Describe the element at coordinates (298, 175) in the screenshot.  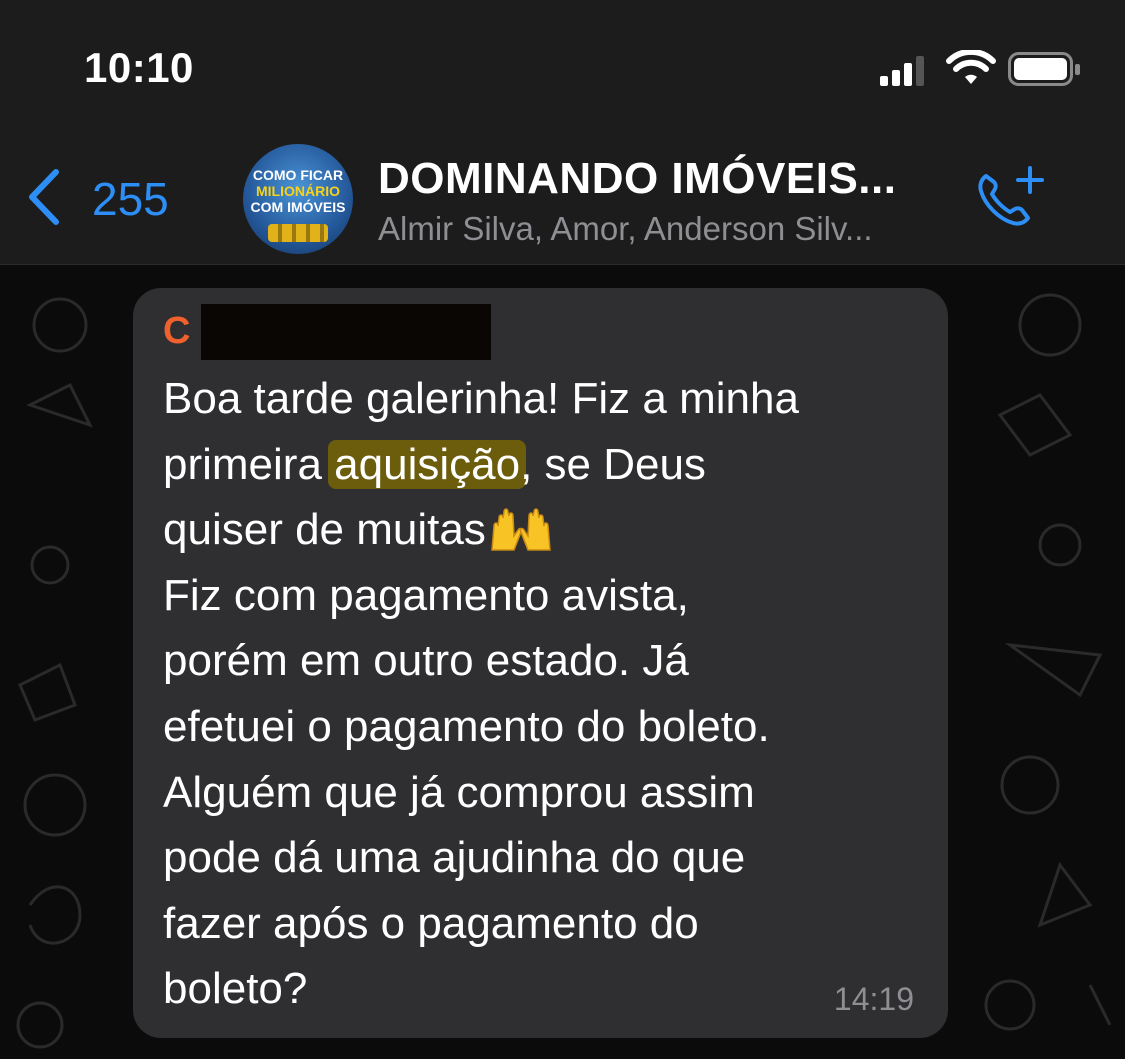
I see `avatar-text-line-1: COMO FICAR` at that location.